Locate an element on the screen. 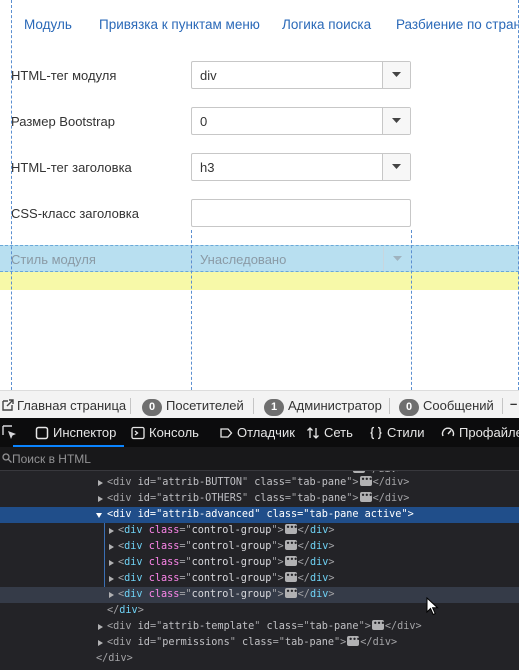 The height and width of the screenshot is (670, 519). braces-icon is located at coordinates (376, 433).